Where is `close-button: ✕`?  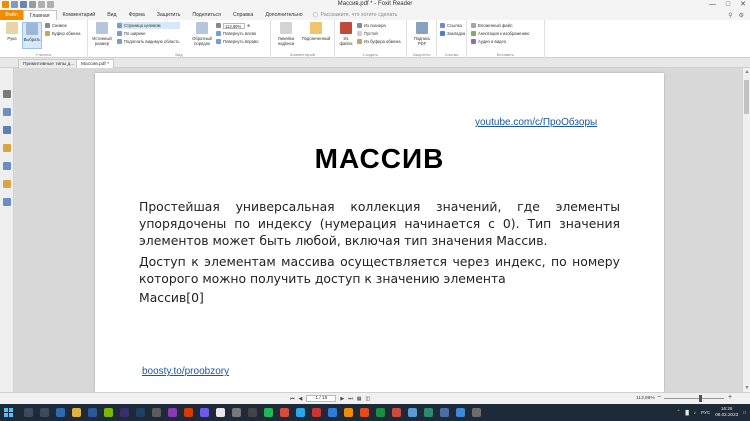 close-button: ✕ is located at coordinates (743, 4).